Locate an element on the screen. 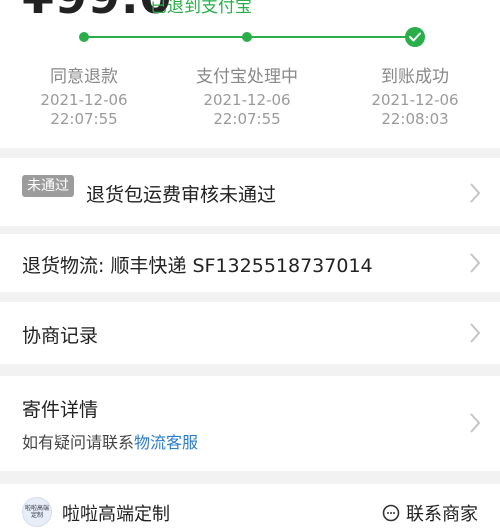  step-1-title: 同意退款 is located at coordinates (84, 77).